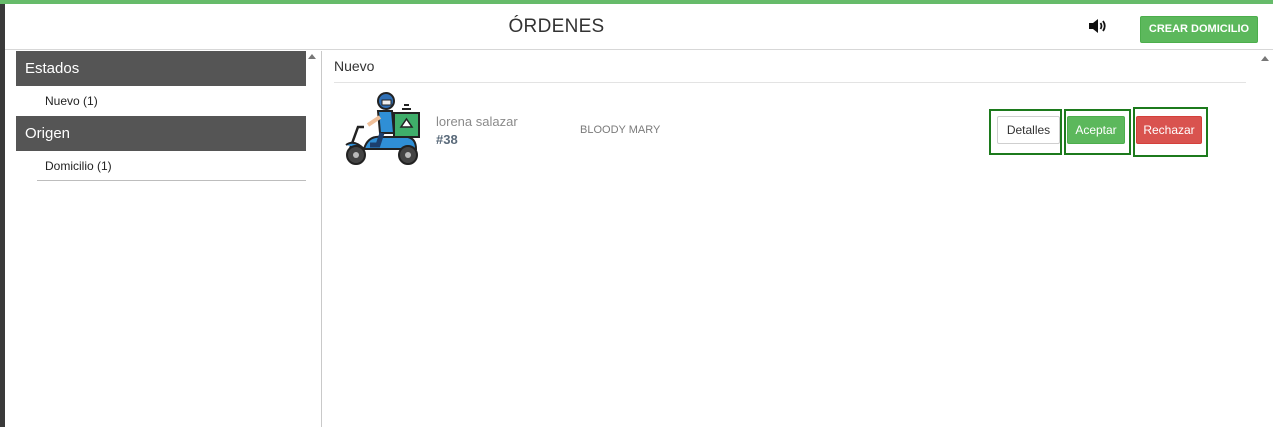  I want to click on header-bar: ÓRDENES CREAR DOMICILIO, so click(639, 27).